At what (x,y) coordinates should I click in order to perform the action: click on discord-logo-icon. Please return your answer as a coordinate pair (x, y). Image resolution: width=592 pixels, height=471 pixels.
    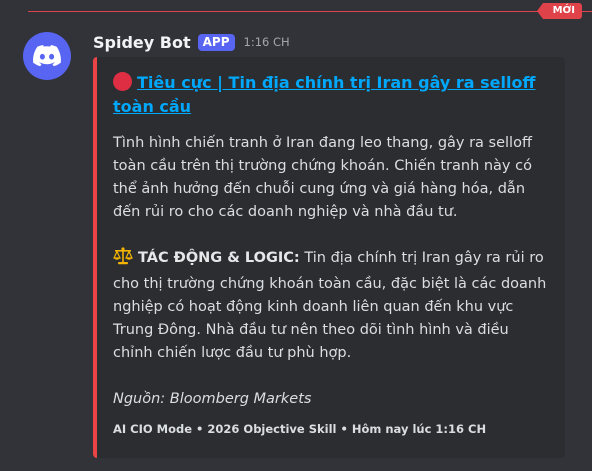
    Looking at the image, I should click on (47, 56).